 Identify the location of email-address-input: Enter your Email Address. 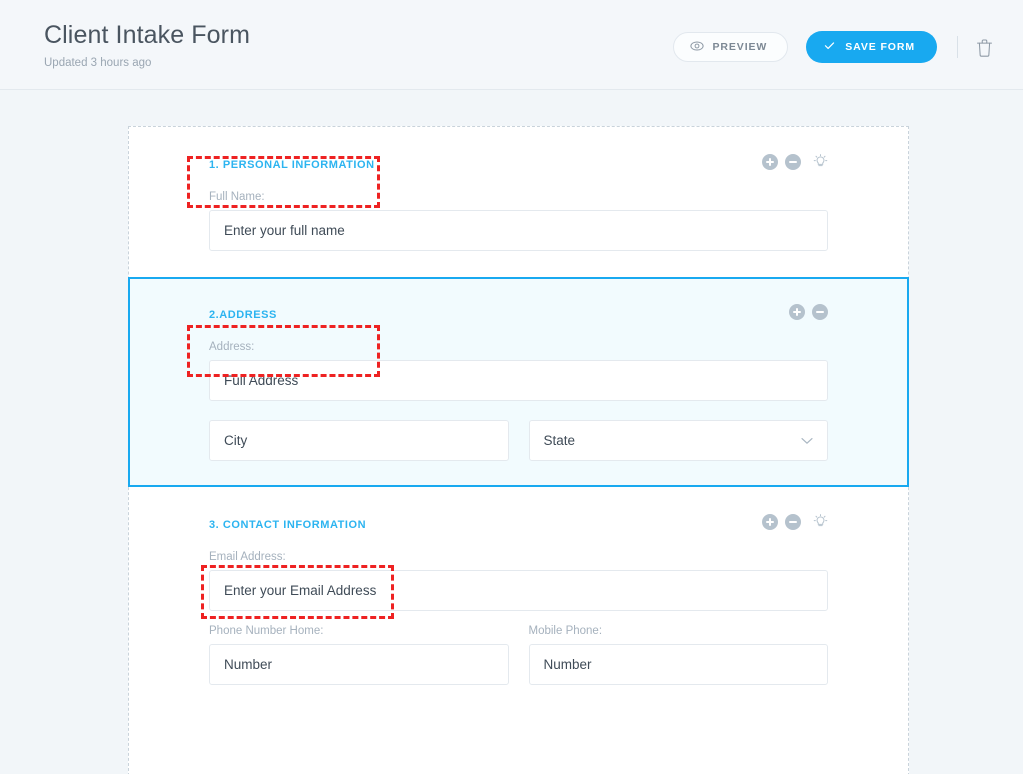
(518, 590).